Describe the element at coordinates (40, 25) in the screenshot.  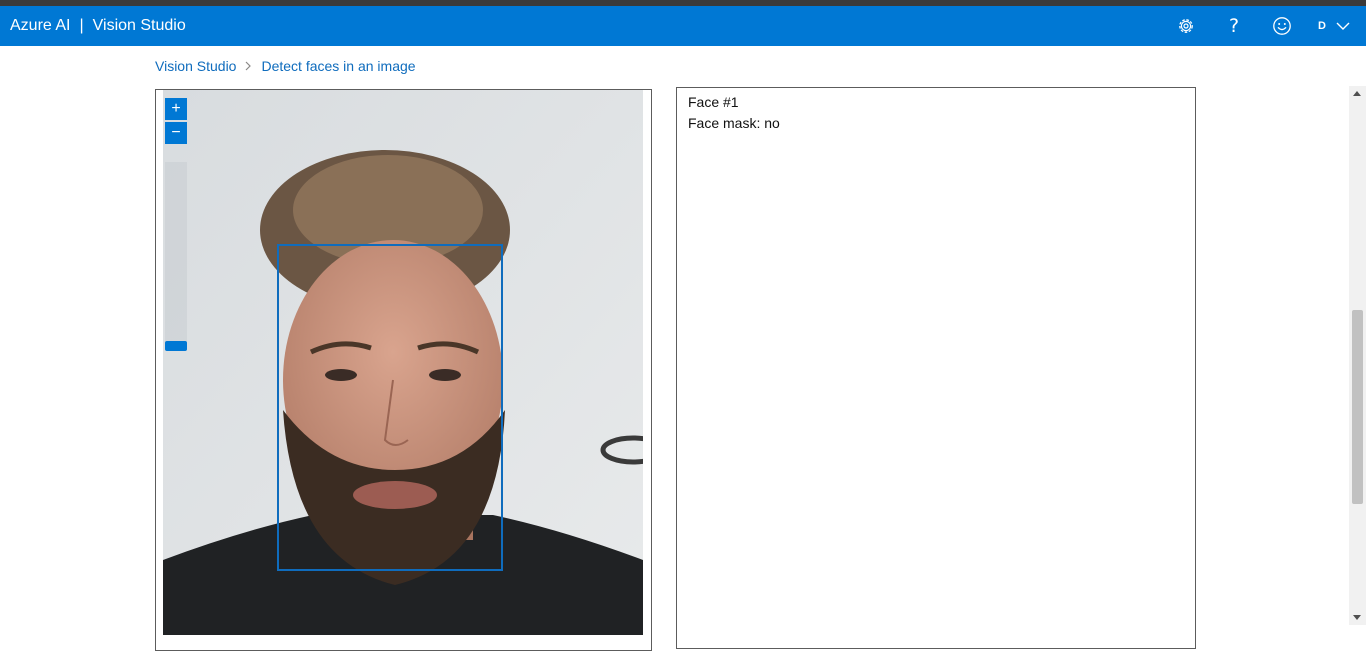
I see `brand-name: Azure AI` at that location.